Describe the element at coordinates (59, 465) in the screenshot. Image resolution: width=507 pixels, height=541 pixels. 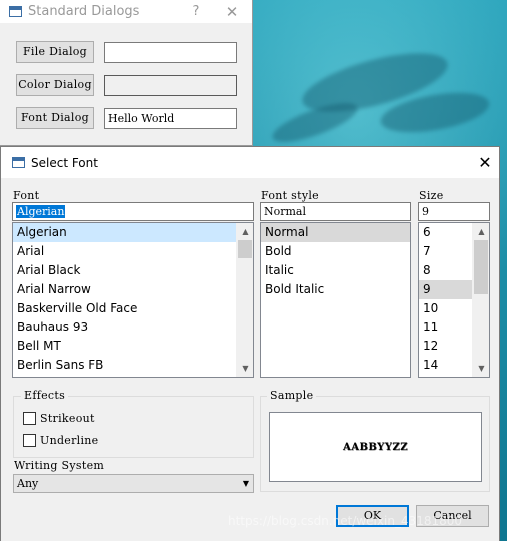
I see `writing-system-label: Writing System` at that location.